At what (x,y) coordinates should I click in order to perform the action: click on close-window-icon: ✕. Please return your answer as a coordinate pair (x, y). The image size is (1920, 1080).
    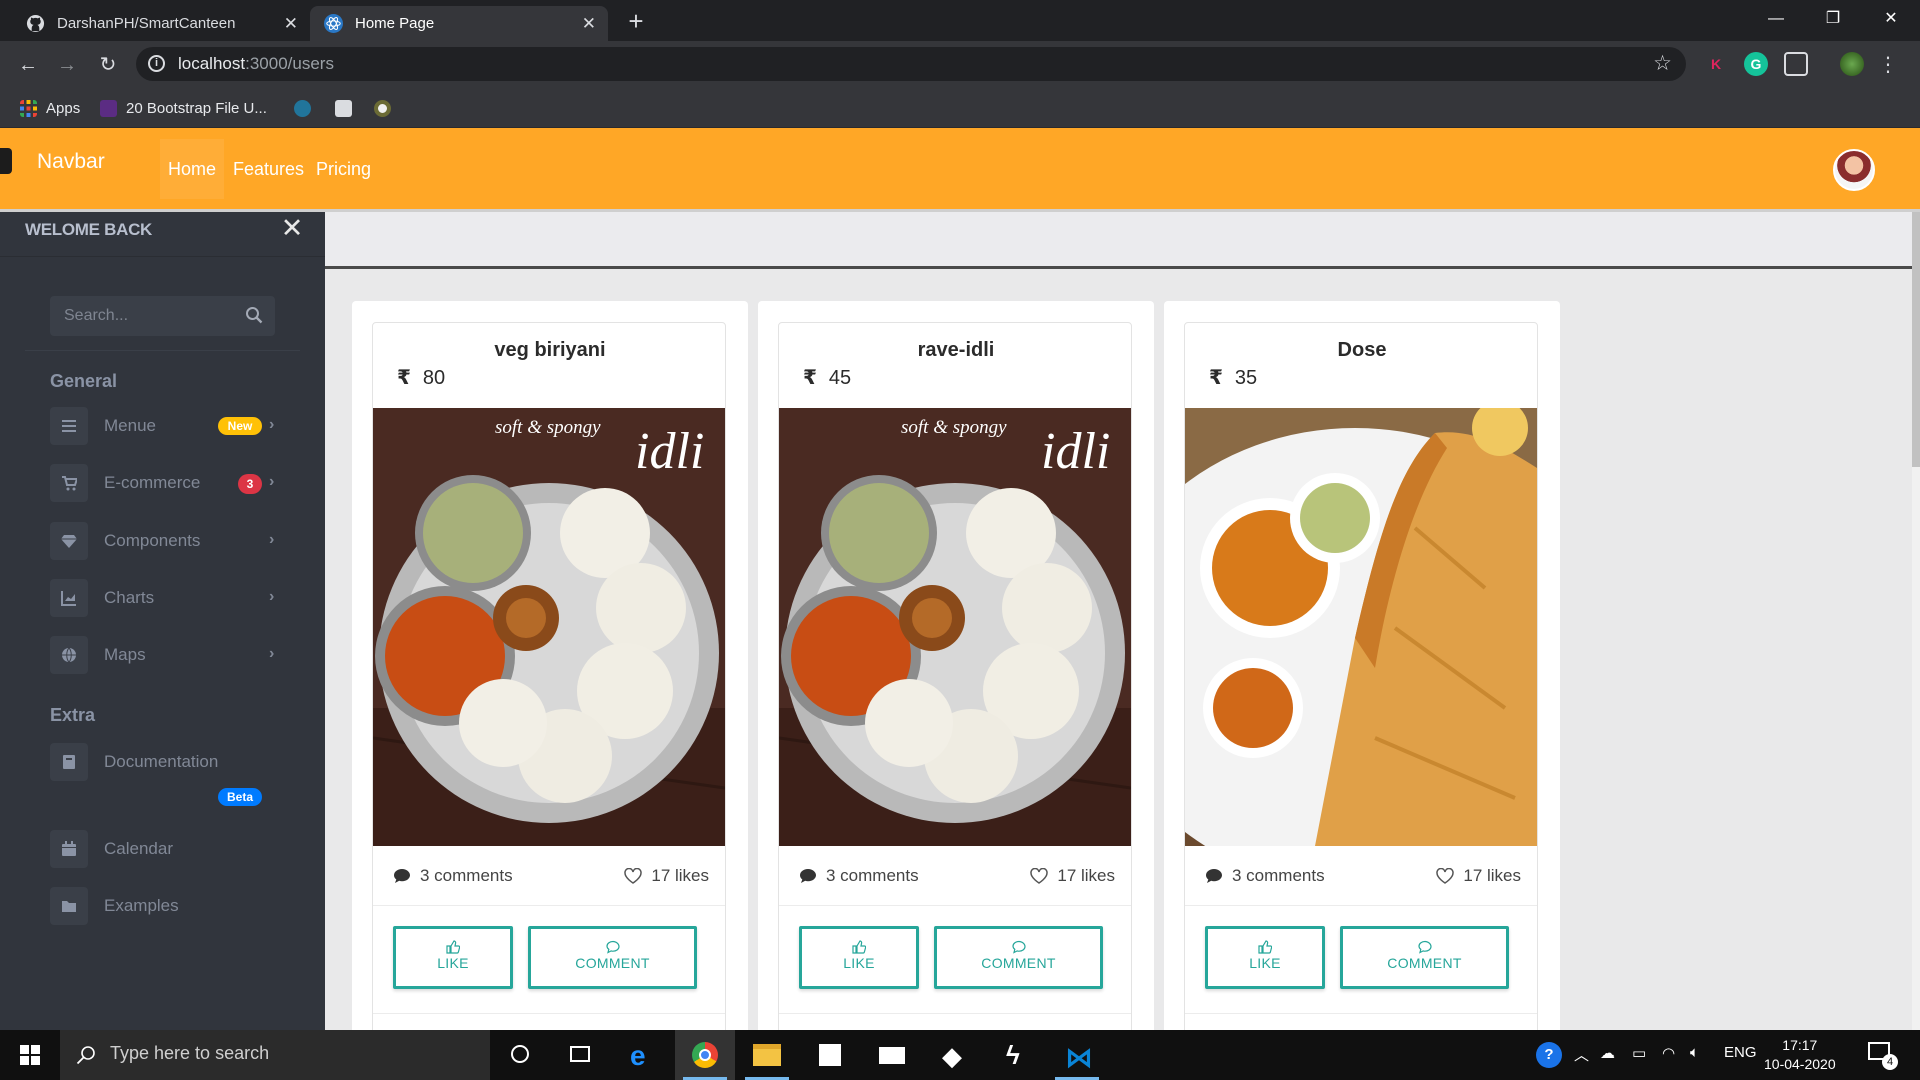
    Looking at the image, I should click on (1891, 19).